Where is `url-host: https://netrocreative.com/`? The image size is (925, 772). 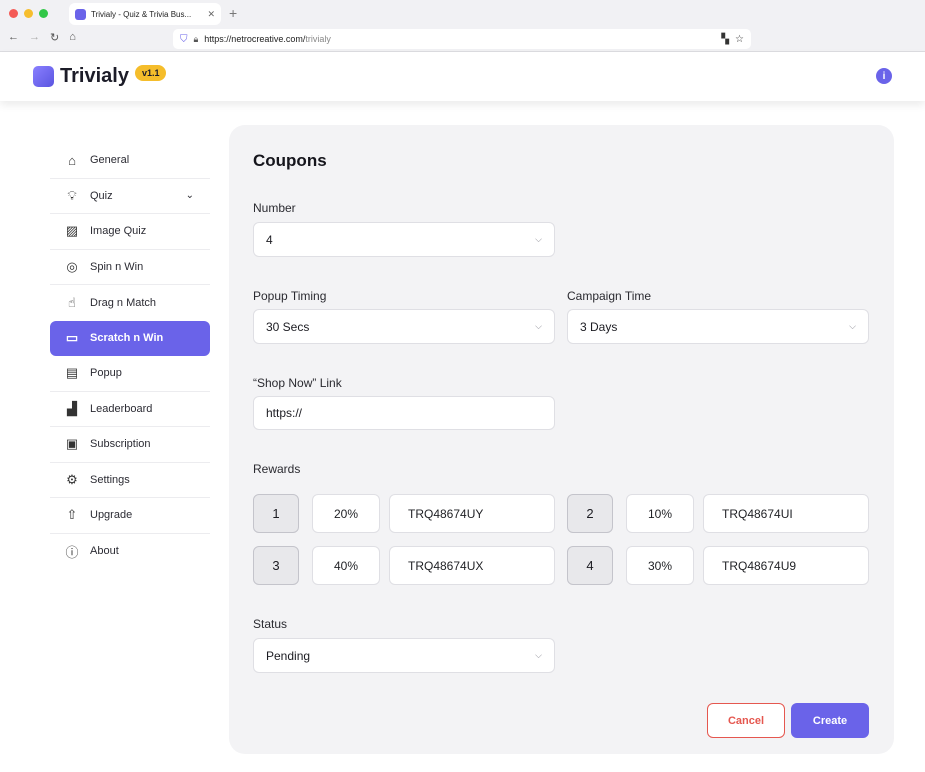
url-host: https://netrocreative.com/ is located at coordinates (255, 39).